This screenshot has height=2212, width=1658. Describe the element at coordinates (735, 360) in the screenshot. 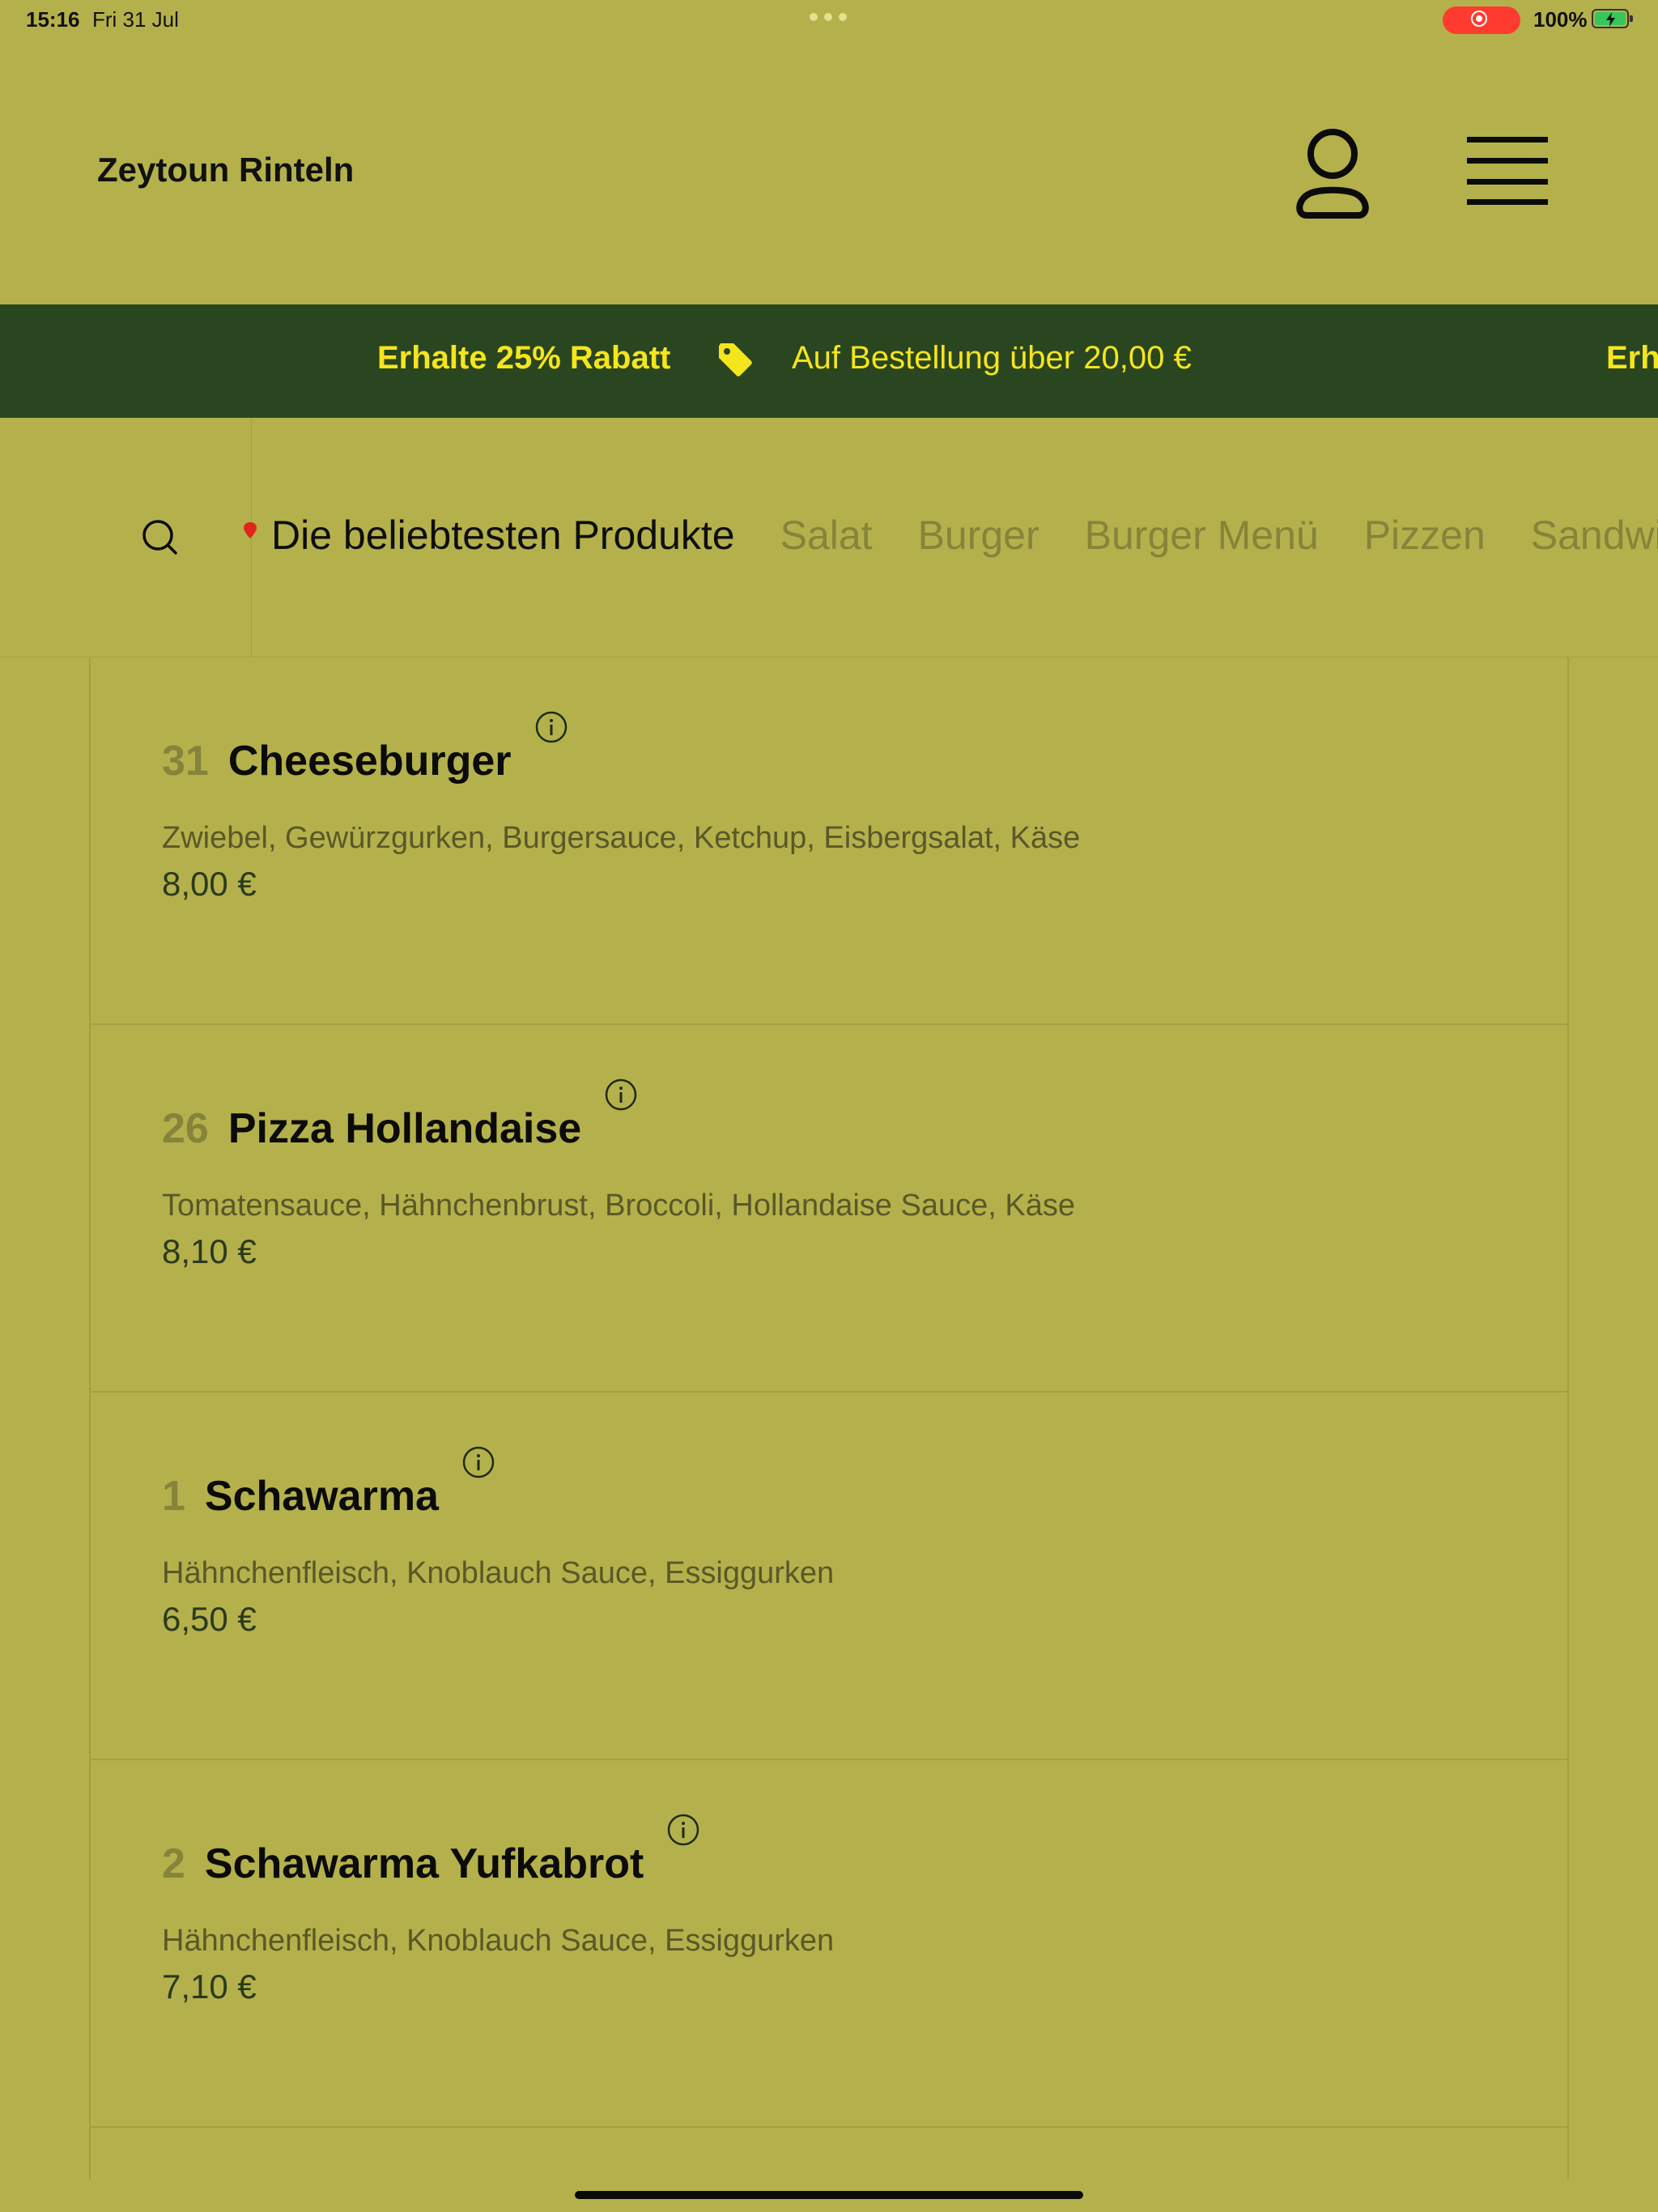

I see `tag-icon` at that location.